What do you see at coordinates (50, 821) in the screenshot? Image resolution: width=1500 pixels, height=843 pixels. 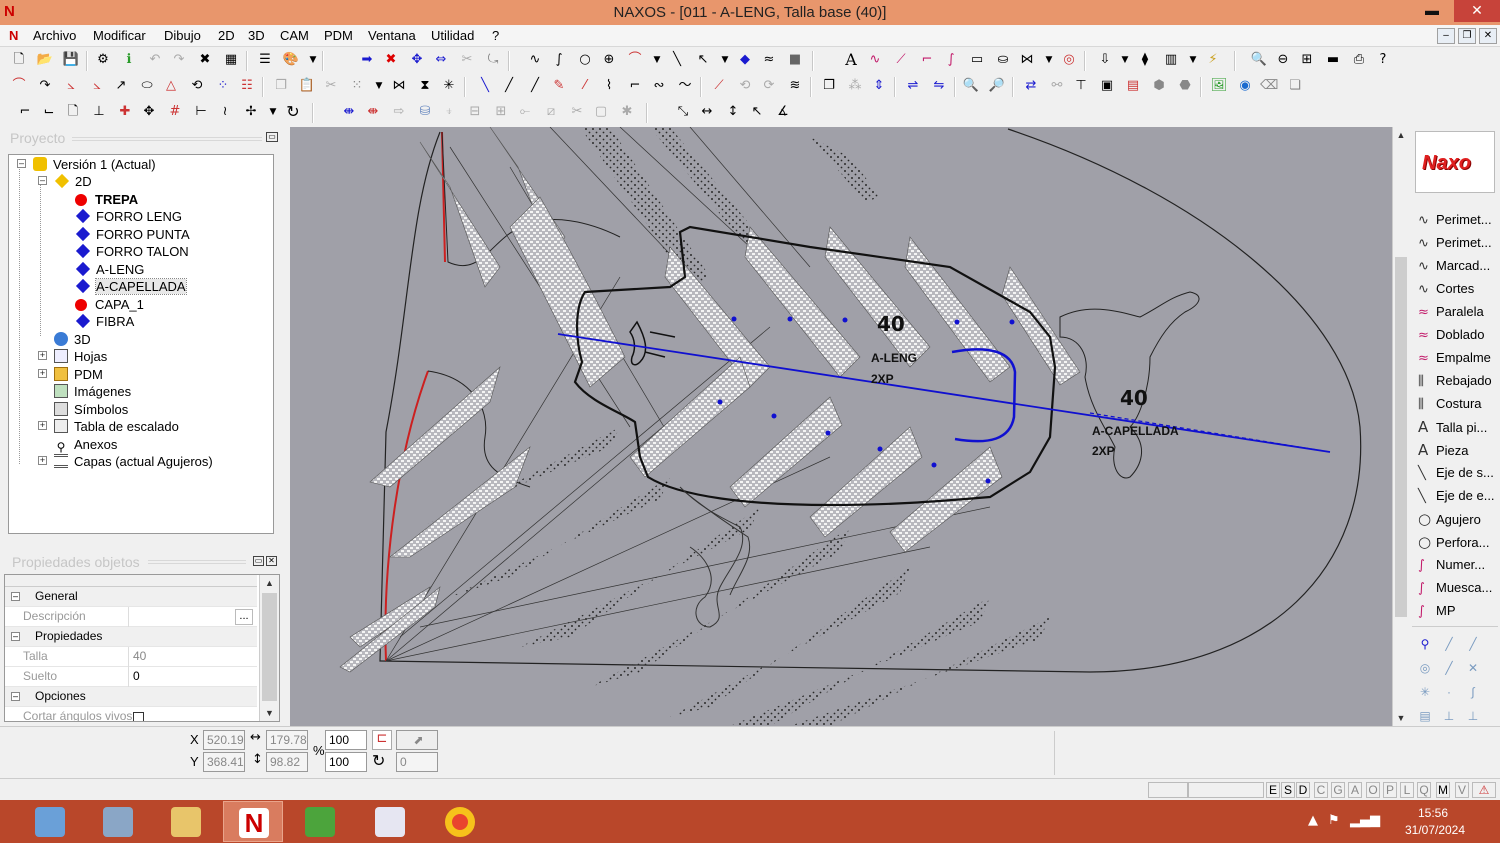 I see `taskbar-calculator` at bounding box center [50, 821].